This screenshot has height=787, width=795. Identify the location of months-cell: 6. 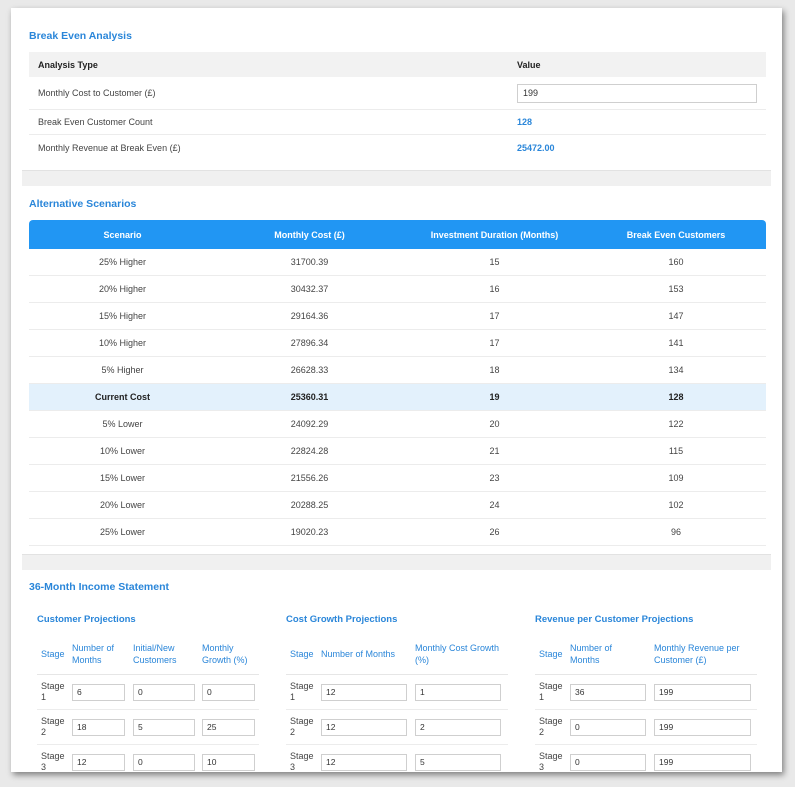
(102, 692).